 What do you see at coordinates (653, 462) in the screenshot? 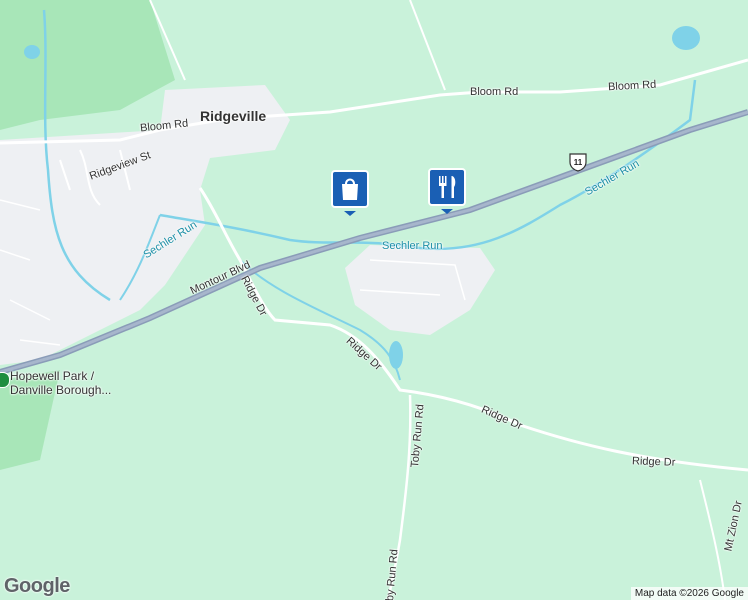
I see `road-label-ridge-dr-4: Ridge Dr` at bounding box center [653, 462].